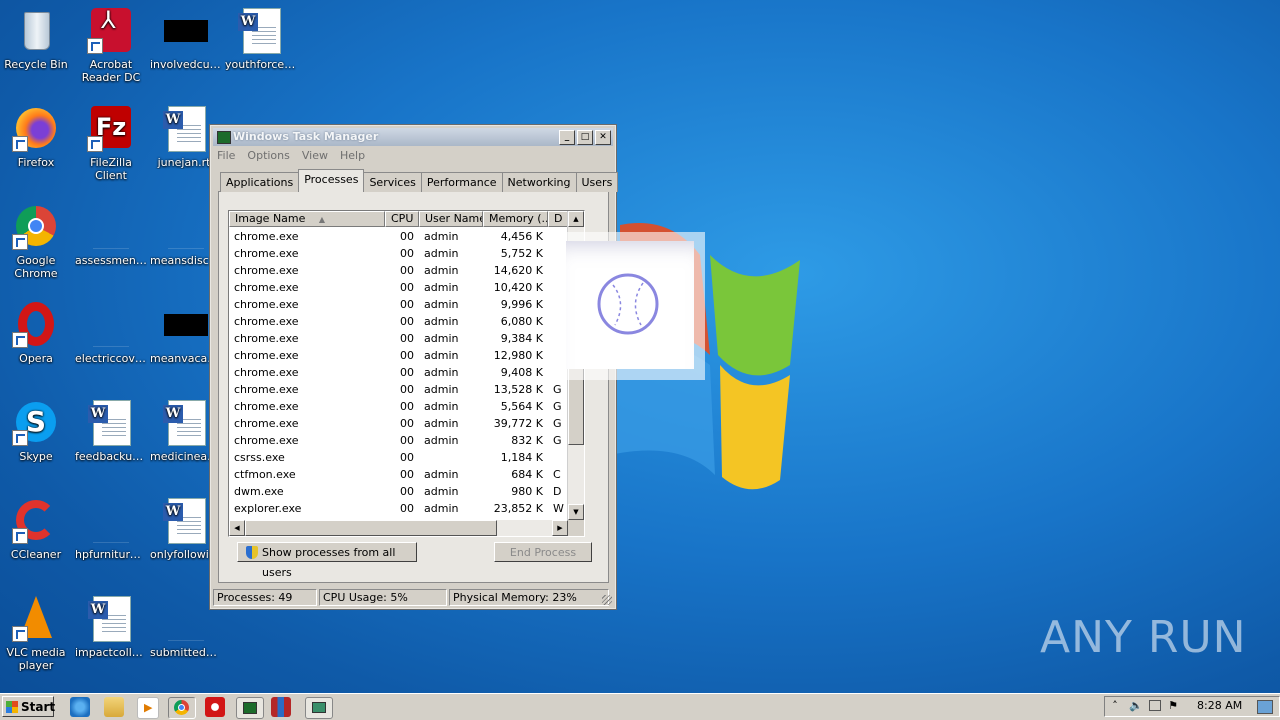 The image size is (1280, 720). Describe the element at coordinates (327, 560) in the screenshot. I see `show-all-users-button: Show processes from all users` at that location.